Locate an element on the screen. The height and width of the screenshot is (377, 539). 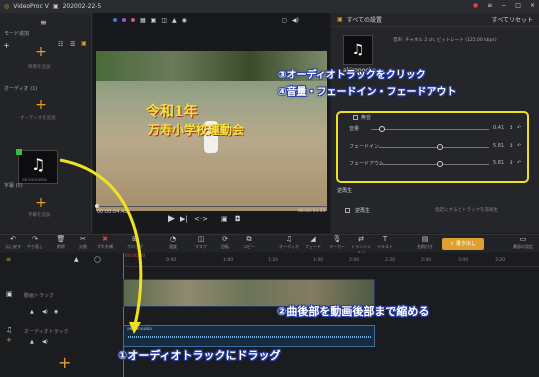
gap-button: ✖ ずれを補 is located at coordinates (105, 244).